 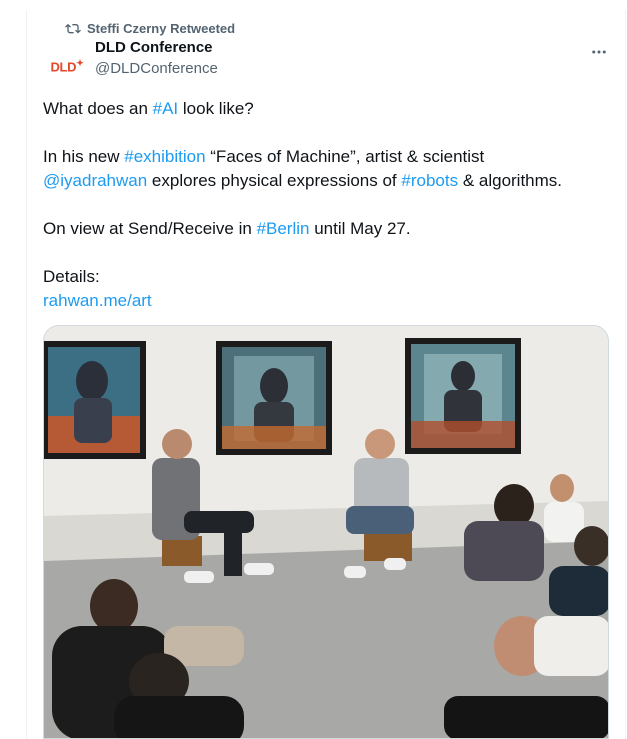 What do you see at coordinates (283, 228) in the screenshot?
I see `hashtag-link: #Berlin` at bounding box center [283, 228].